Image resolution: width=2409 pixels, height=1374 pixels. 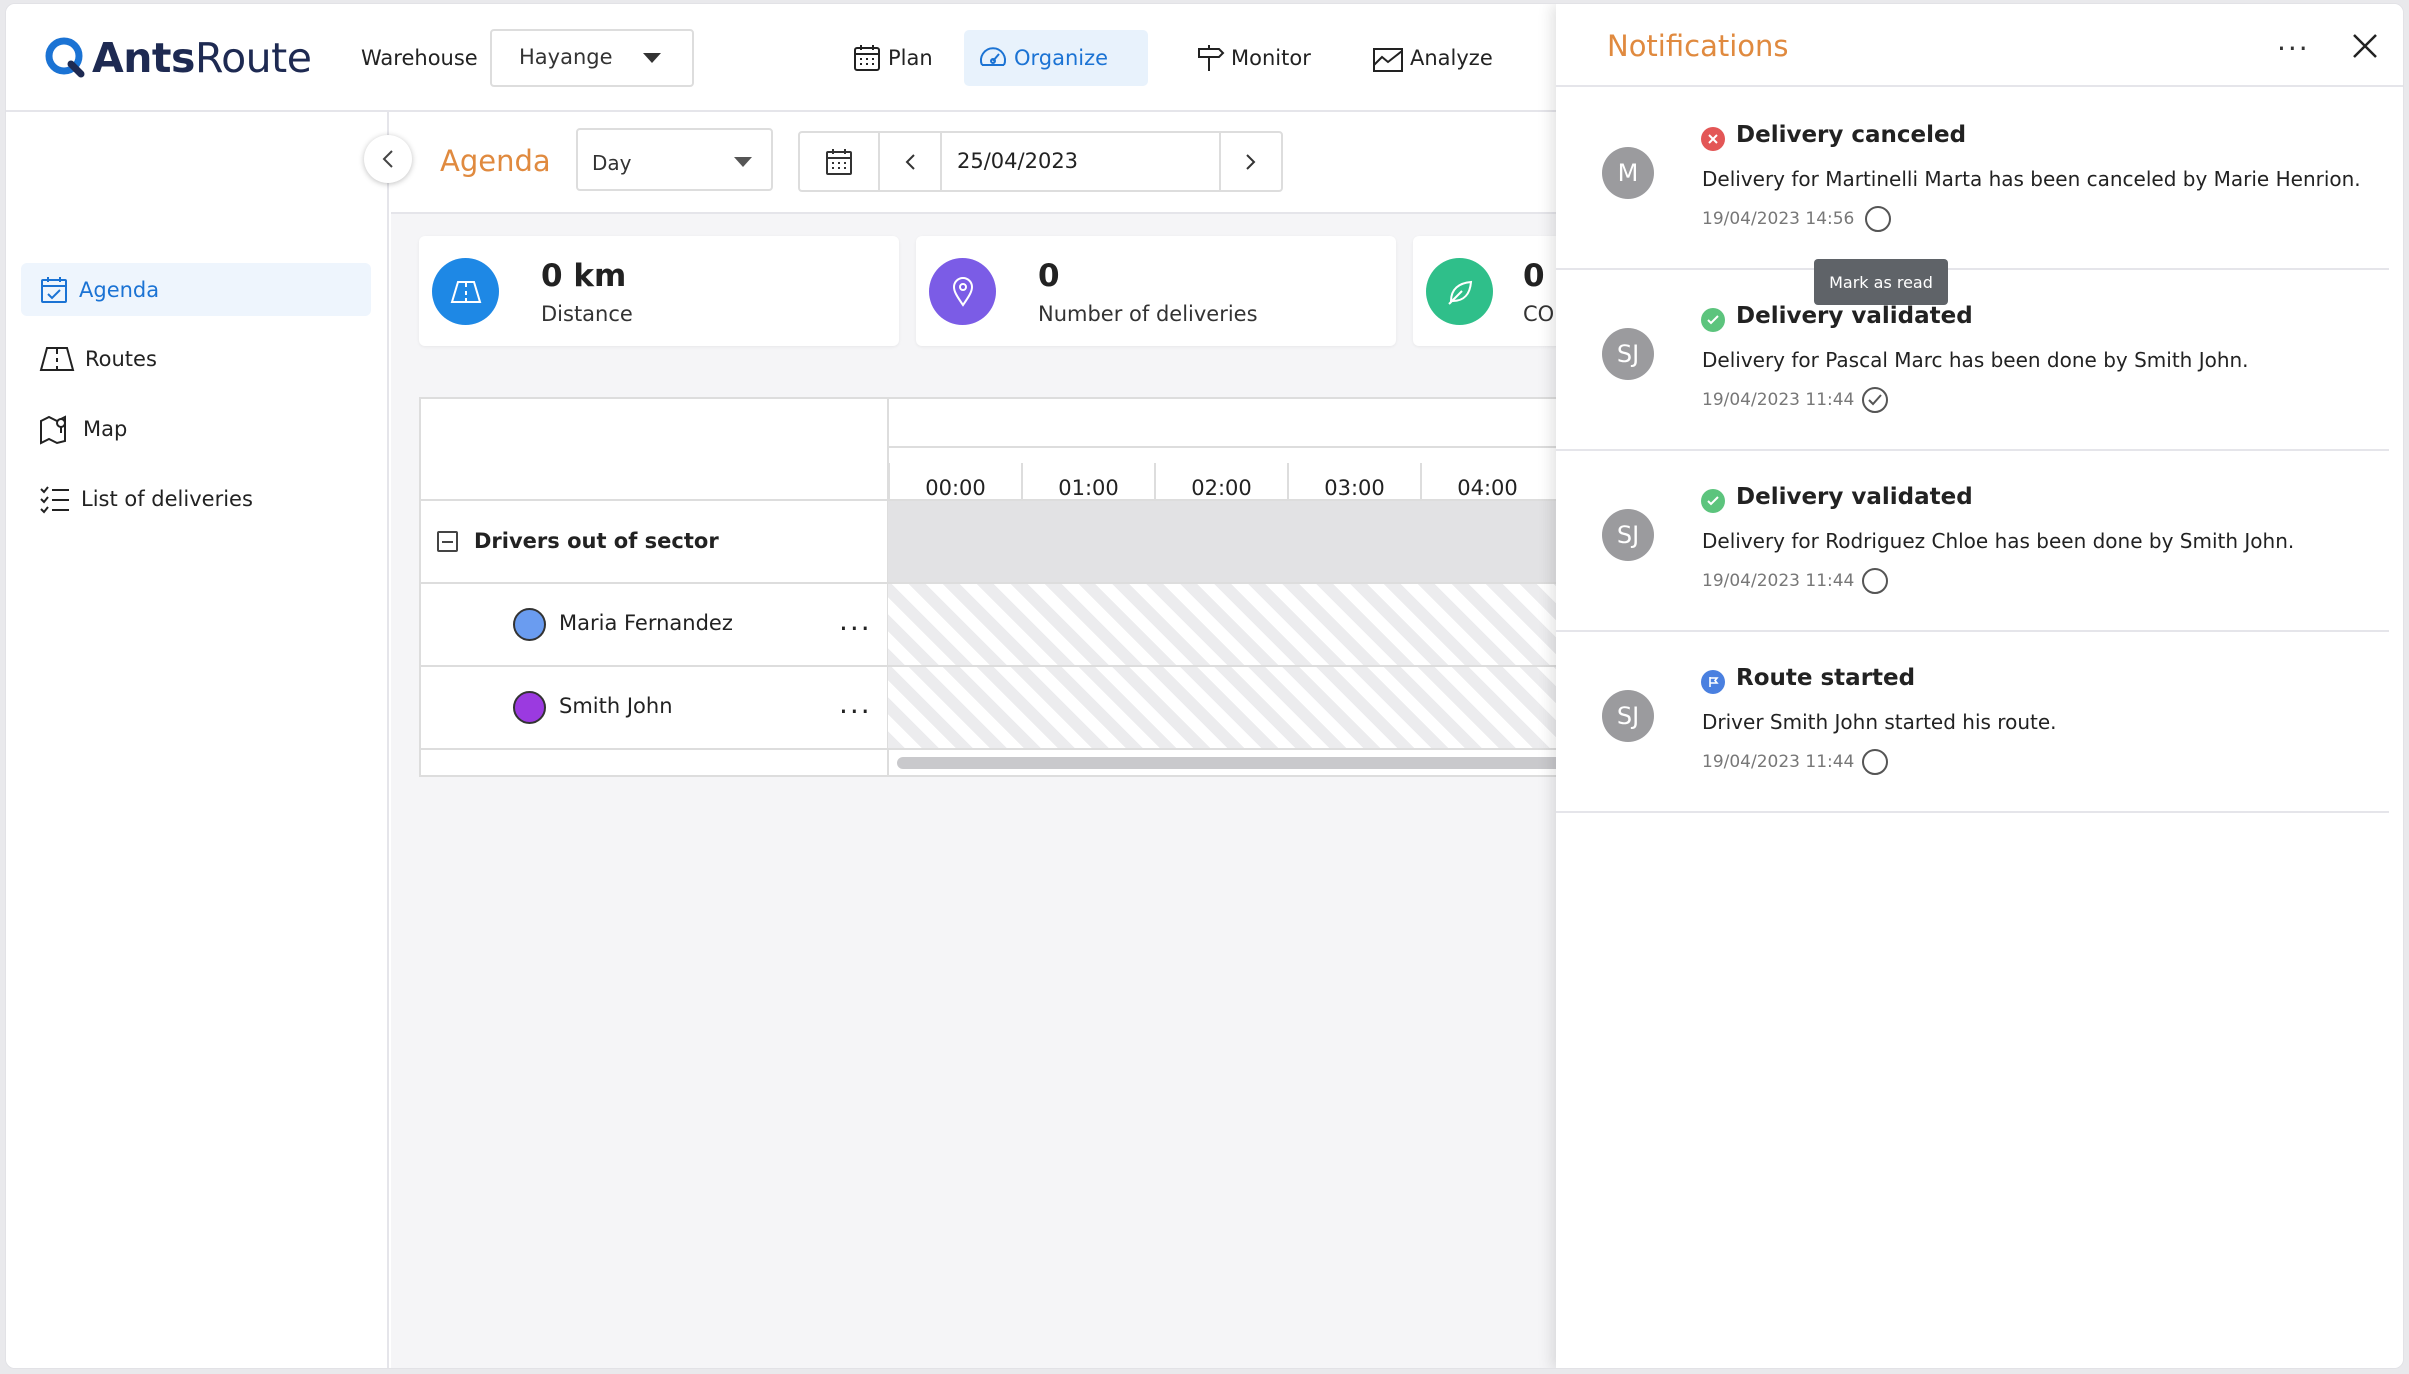 What do you see at coordinates (1388, 60) in the screenshot?
I see `chart-area-icon` at bounding box center [1388, 60].